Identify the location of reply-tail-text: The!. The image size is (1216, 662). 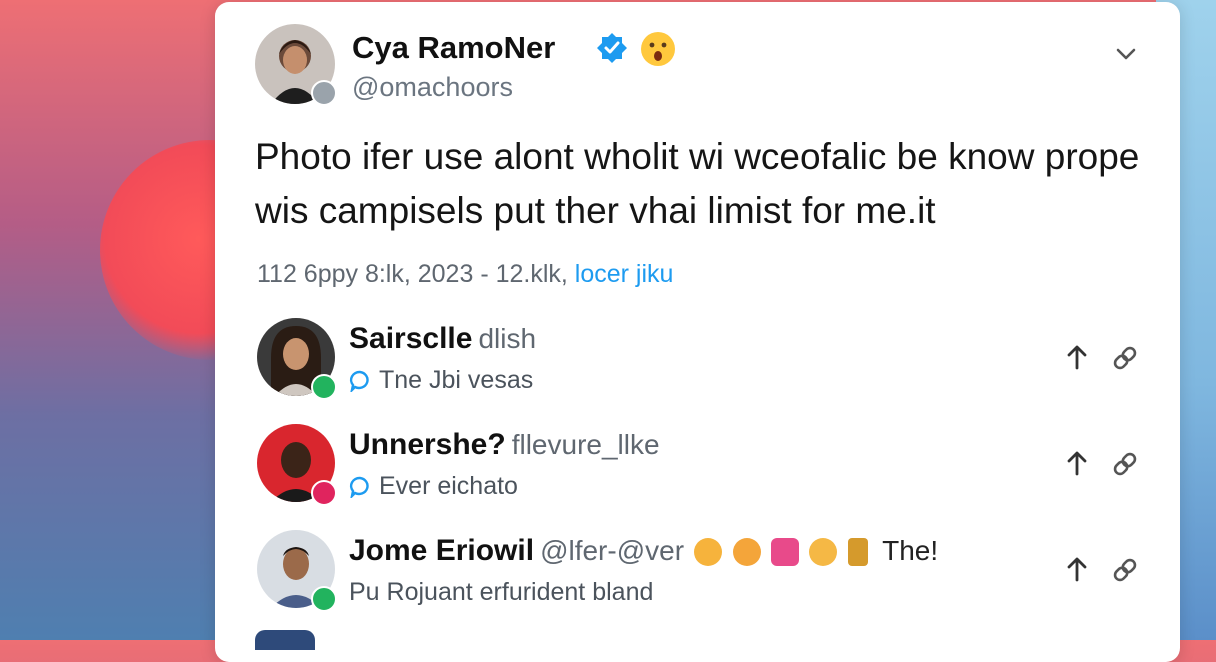
(910, 550).